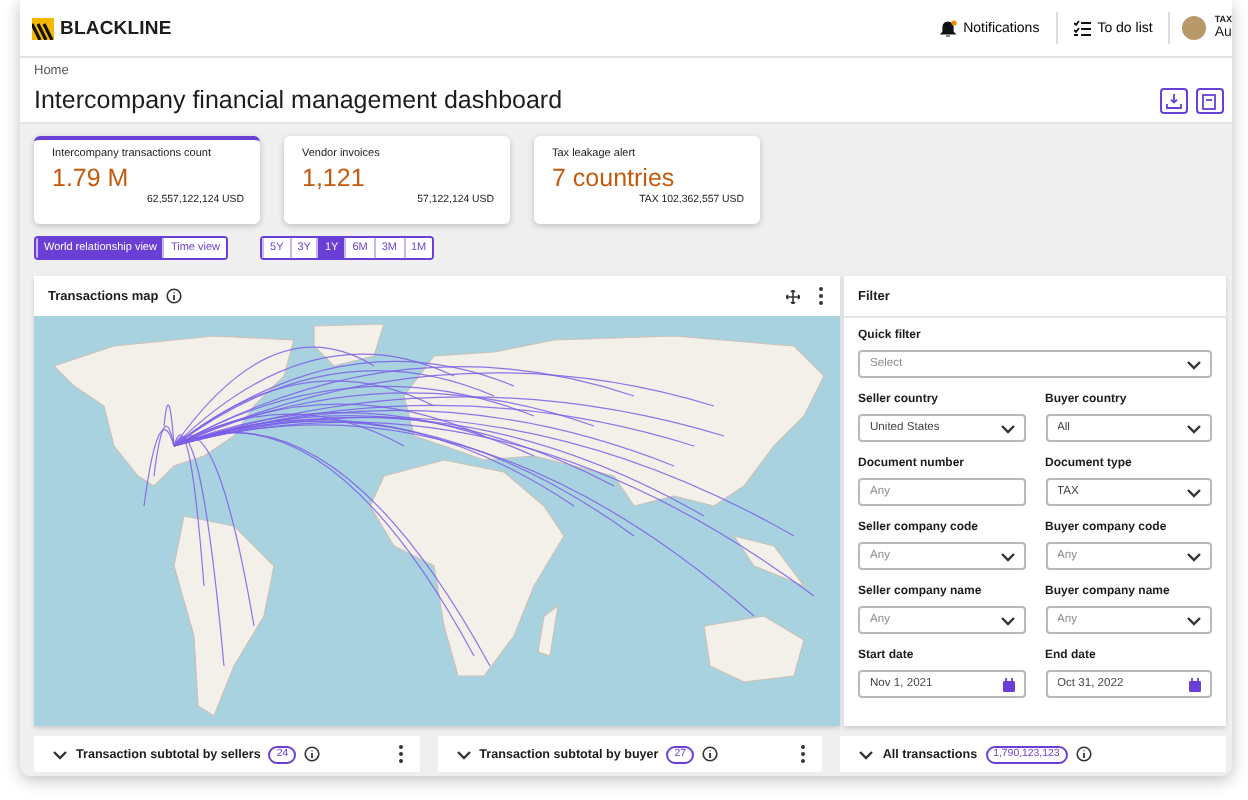 Image resolution: width=1248 pixels, height=800 pixels. I want to click on kpi-value: 1.79 M, so click(91, 178).